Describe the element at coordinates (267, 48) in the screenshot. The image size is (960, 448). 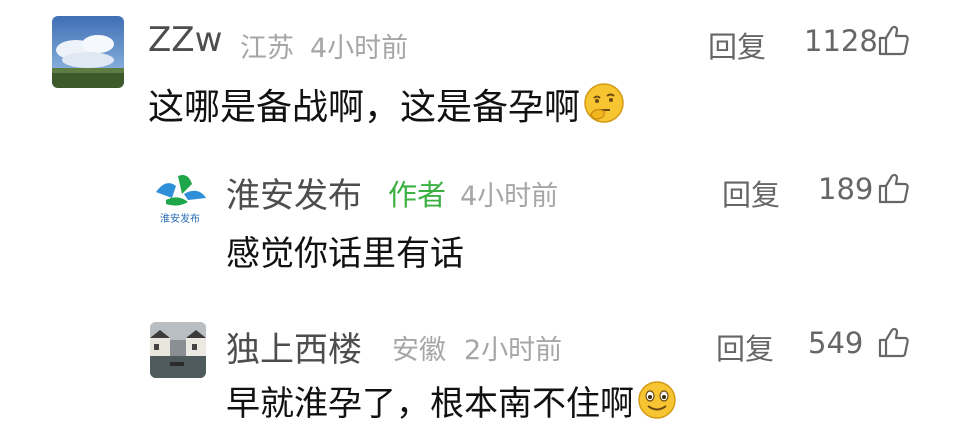
I see `comment-location: 江苏` at that location.